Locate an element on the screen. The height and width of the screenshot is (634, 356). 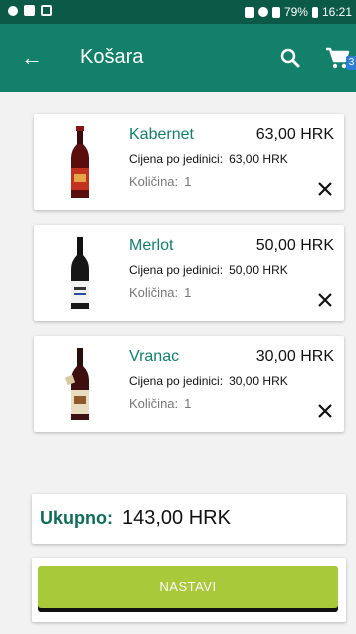
mute-icon is located at coordinates (249, 12).